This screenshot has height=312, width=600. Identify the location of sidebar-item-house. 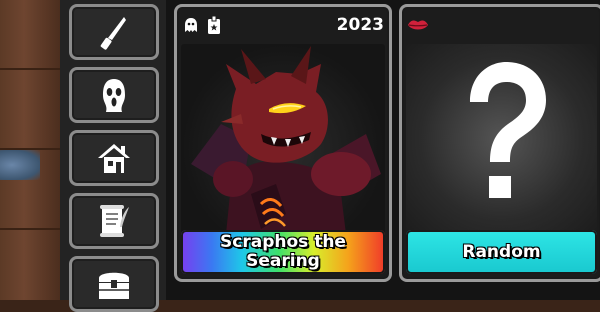
(114, 158).